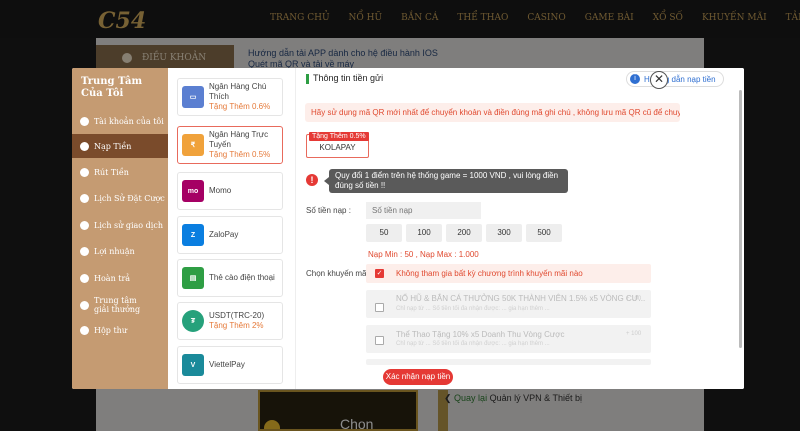 This screenshot has width=800, height=431. I want to click on bank-card-icon: ▭, so click(193, 97).